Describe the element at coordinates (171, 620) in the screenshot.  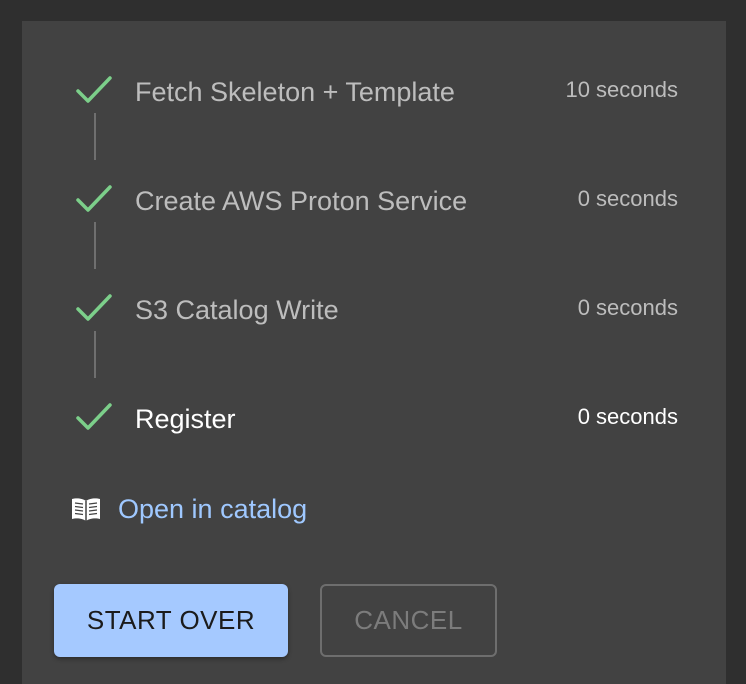
I see `start-over-button: START OVER` at that location.